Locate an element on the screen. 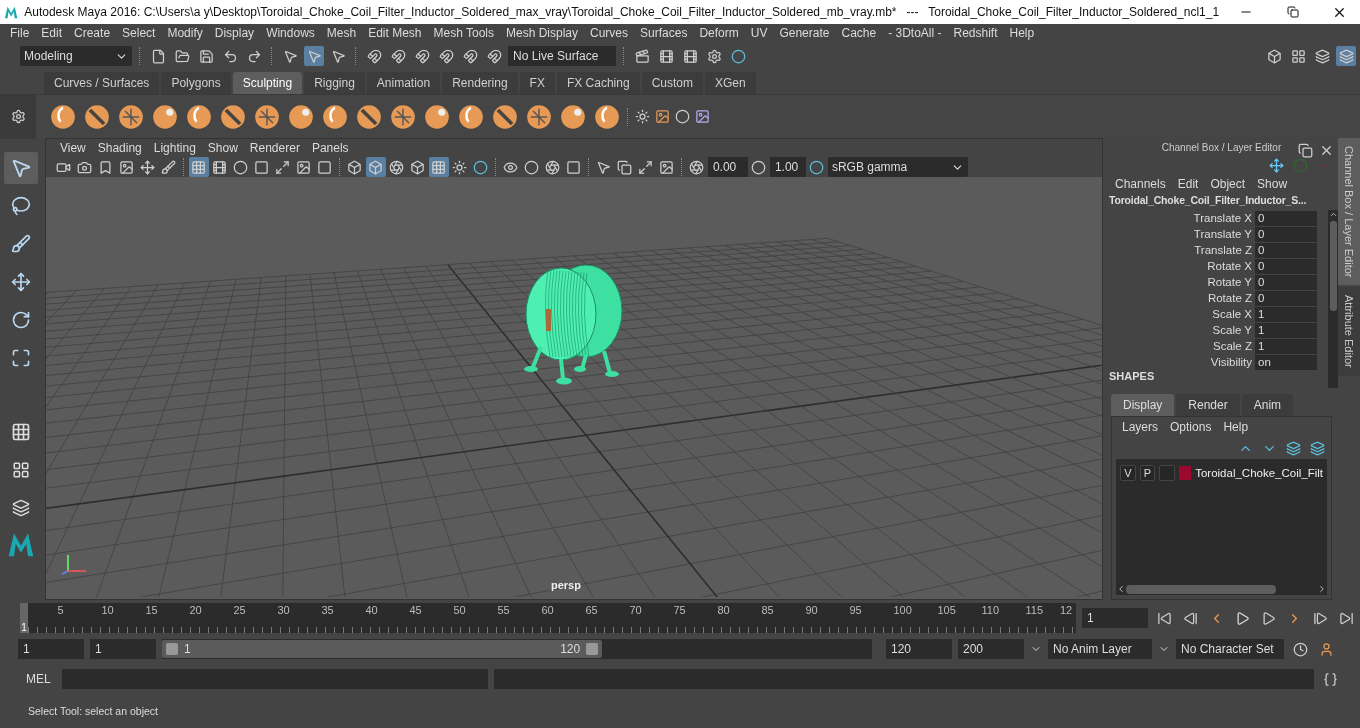 Image resolution: width=1360 pixels, height=728 pixels. playback-start-field: 1 is located at coordinates (123, 649).